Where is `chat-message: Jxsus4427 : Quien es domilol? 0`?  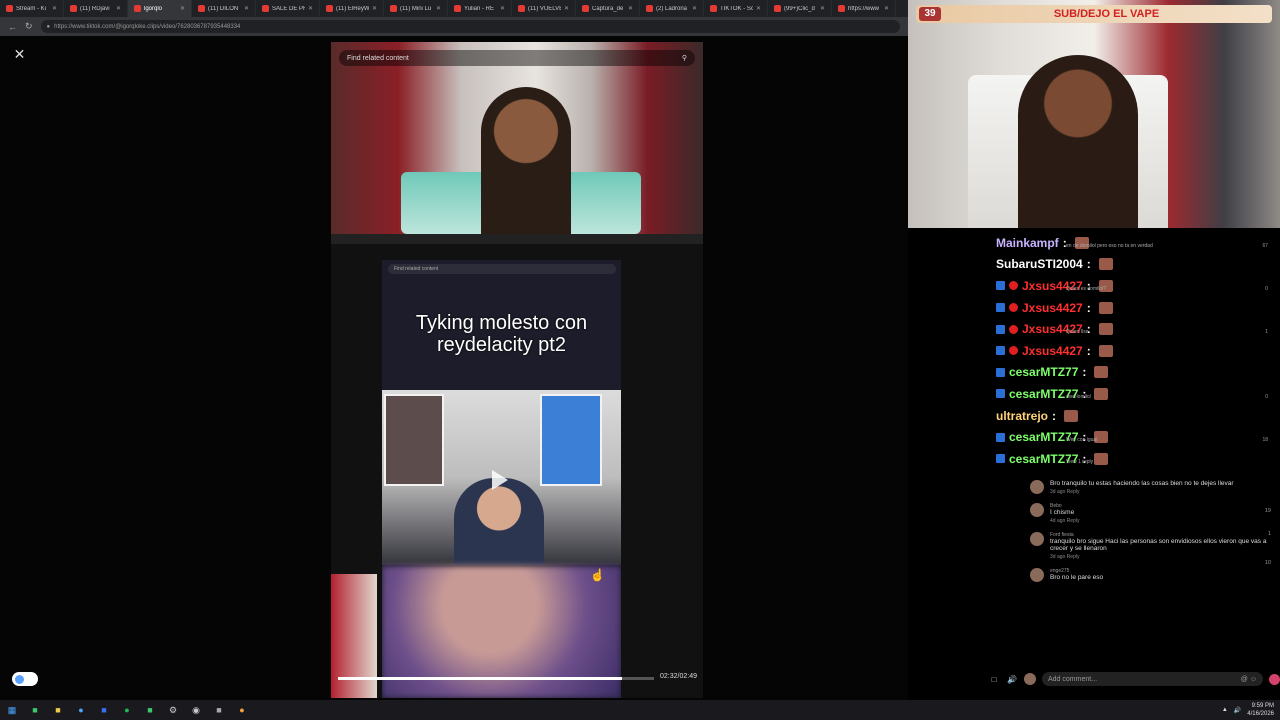
chat-message: Jxsus4427 : Quien es domilol? 0 is located at coordinates (1138, 286).